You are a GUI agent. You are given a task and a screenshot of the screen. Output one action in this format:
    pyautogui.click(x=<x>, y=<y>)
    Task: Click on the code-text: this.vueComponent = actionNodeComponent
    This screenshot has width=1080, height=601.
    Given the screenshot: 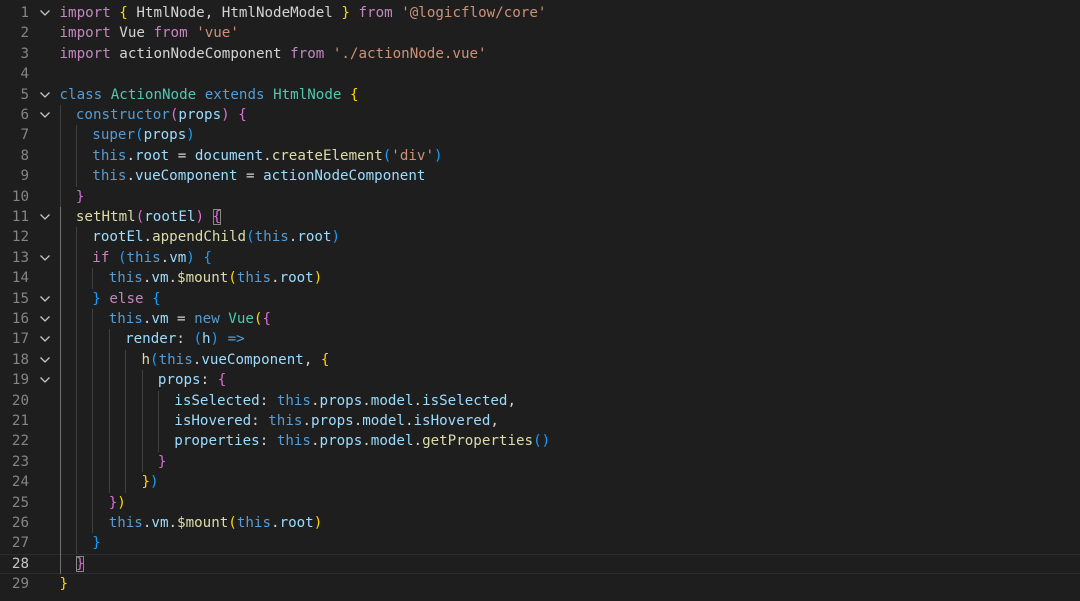 What is the action you would take?
    pyautogui.click(x=258, y=176)
    